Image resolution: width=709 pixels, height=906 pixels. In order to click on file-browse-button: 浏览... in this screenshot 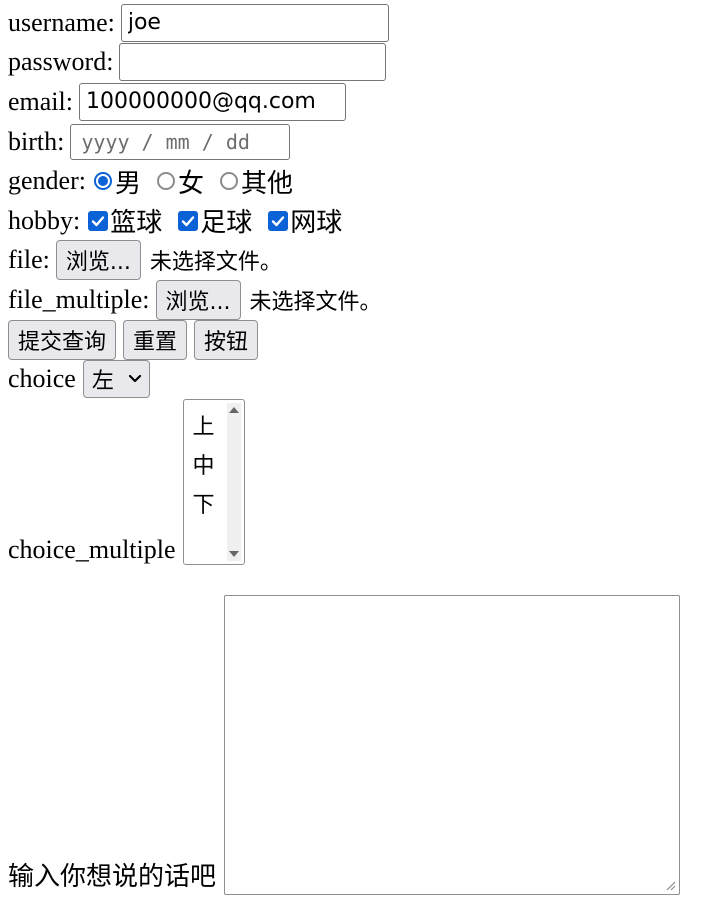, I will do `click(98, 260)`.